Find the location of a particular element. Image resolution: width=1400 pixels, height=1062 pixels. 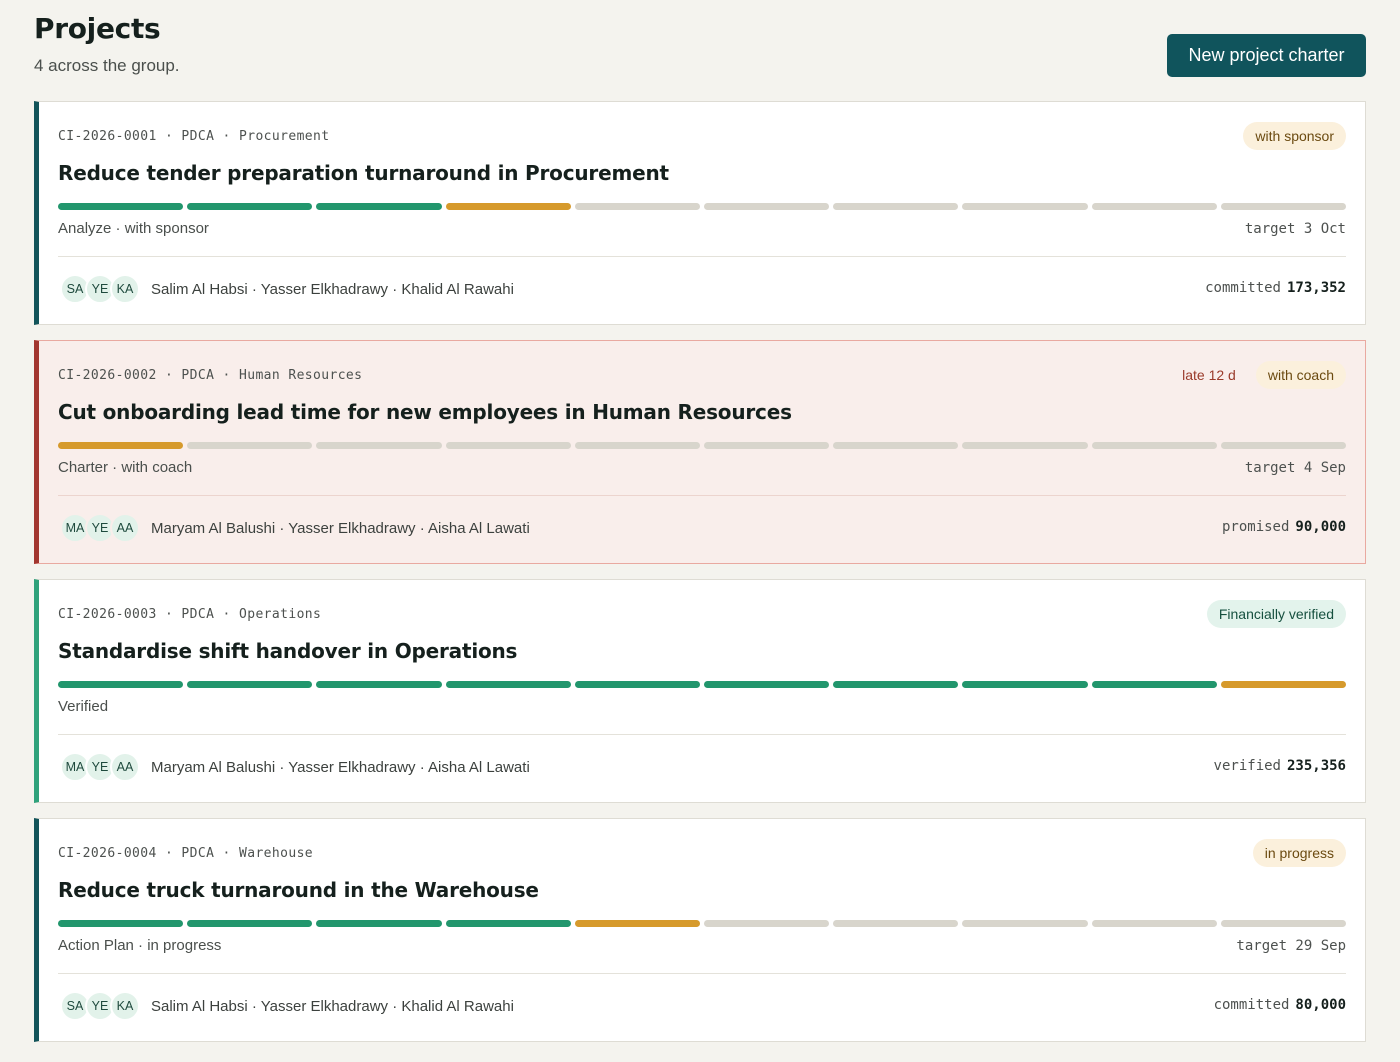

target-date: target 3 Oct is located at coordinates (1295, 229).